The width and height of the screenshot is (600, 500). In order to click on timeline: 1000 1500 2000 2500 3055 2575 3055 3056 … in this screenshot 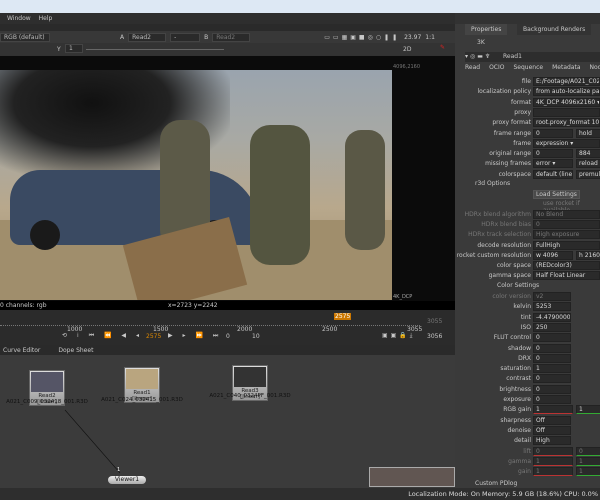, I will do `click(227, 327)`.